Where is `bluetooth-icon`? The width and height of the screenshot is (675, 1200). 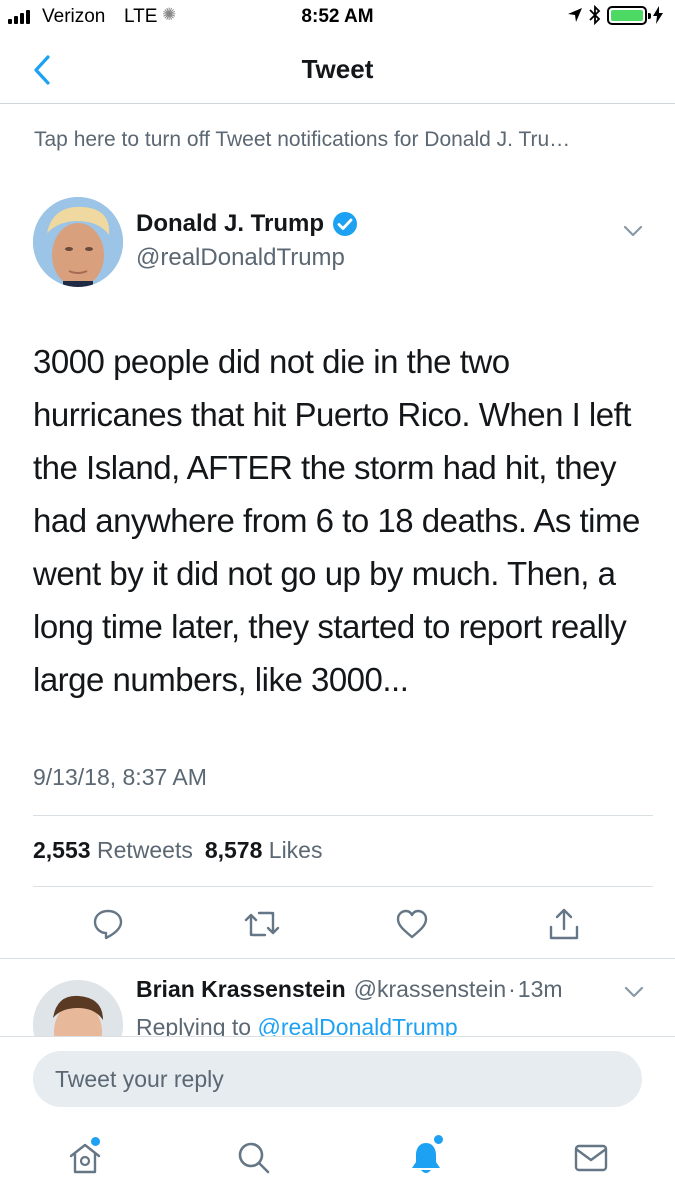
bluetooth-icon is located at coordinates (595, 15).